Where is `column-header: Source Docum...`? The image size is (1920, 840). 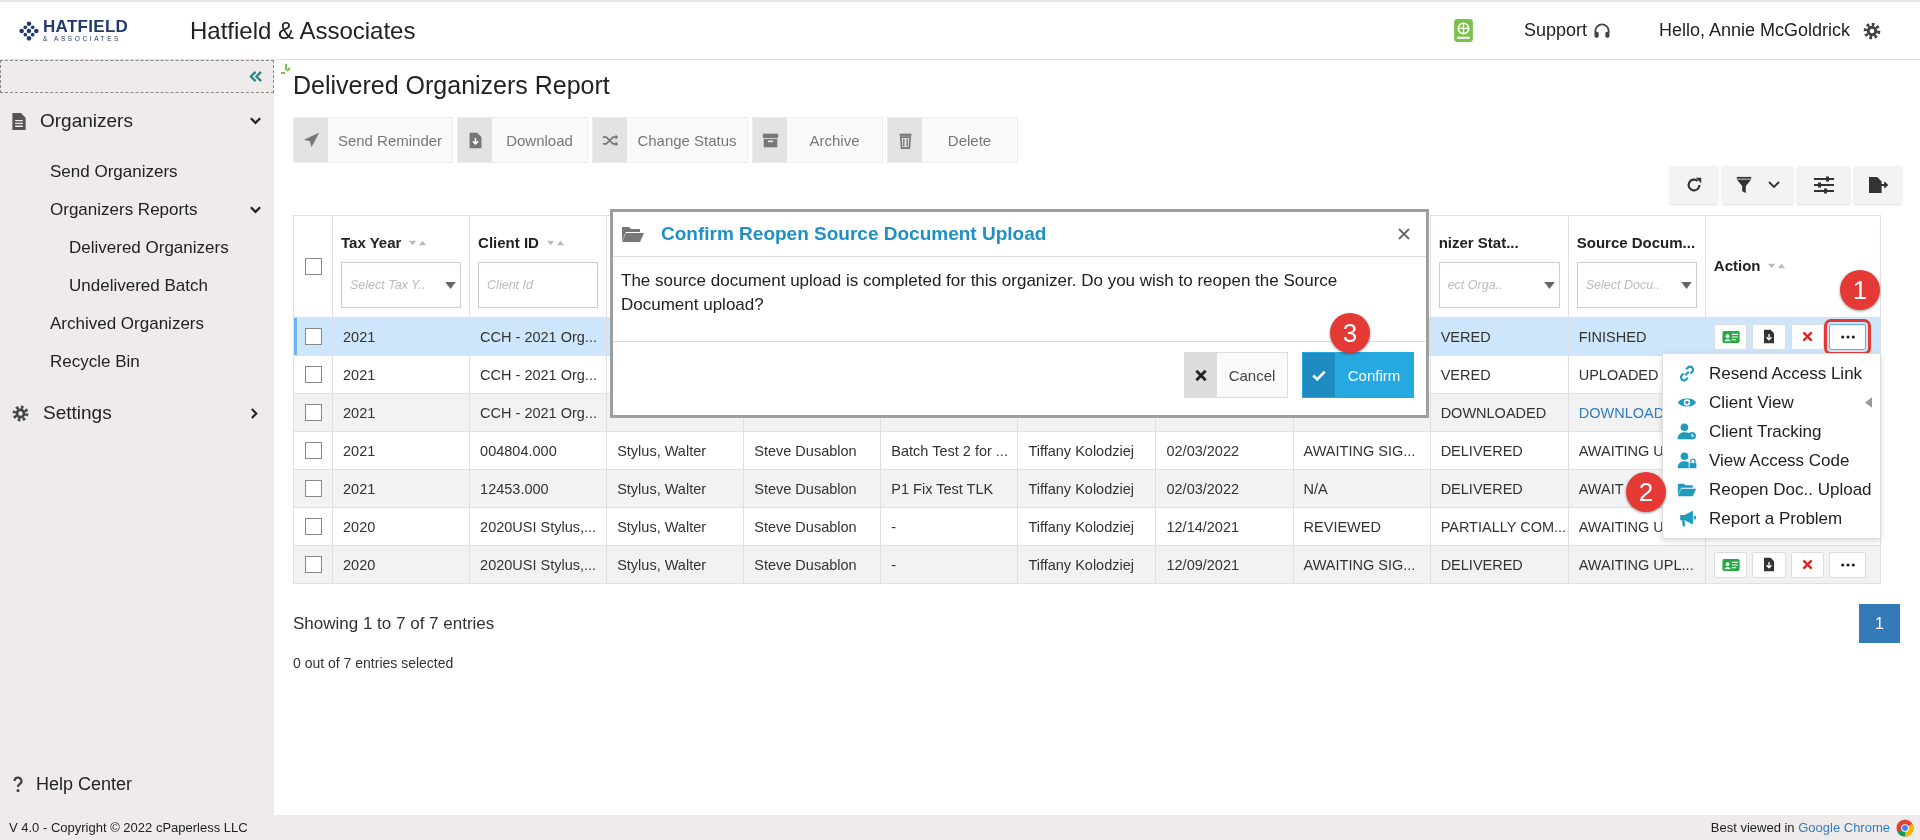
column-header: Source Docum... is located at coordinates (1636, 242).